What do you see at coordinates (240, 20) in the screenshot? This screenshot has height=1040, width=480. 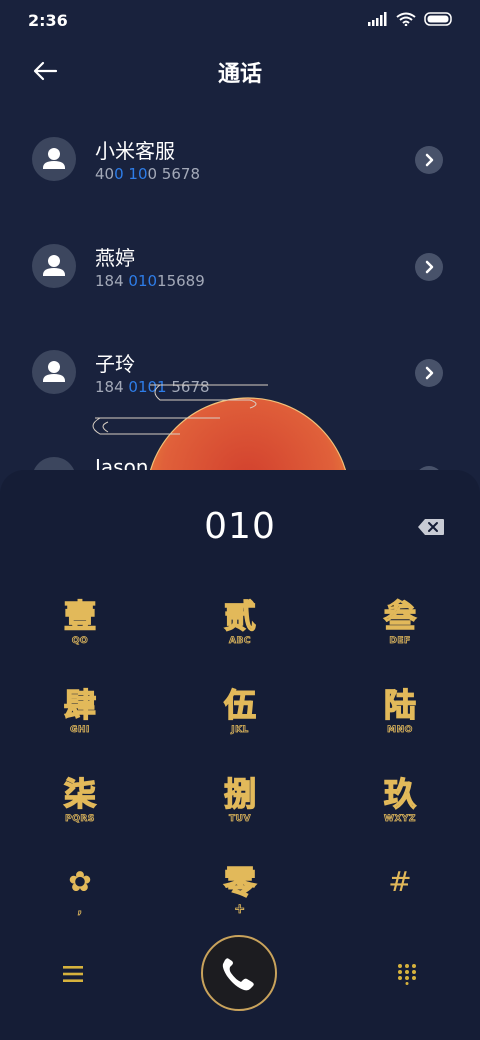 I see `status-bar: 2:36` at bounding box center [240, 20].